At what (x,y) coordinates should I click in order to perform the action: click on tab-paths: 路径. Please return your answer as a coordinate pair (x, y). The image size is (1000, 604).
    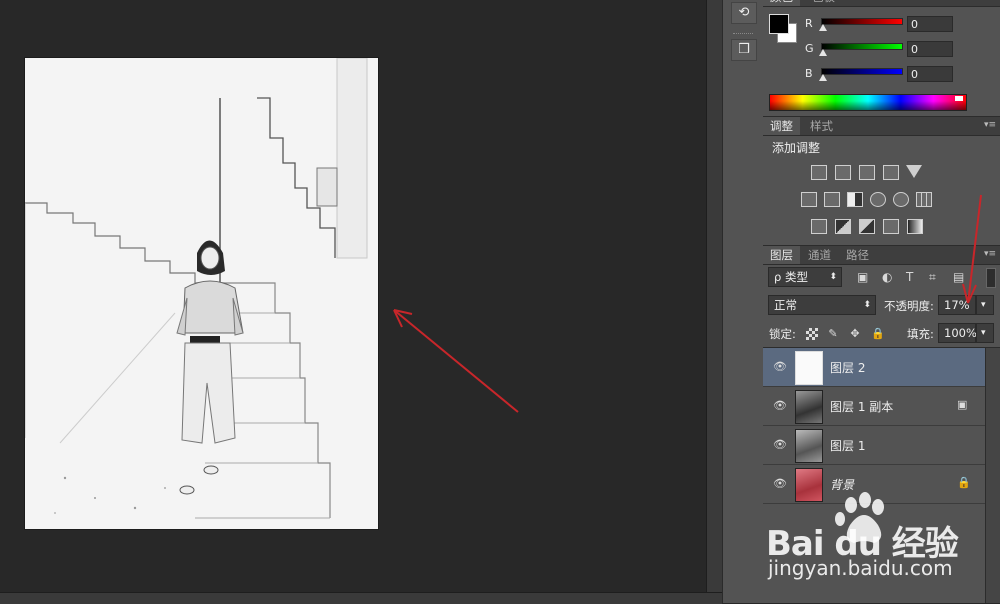
    Looking at the image, I should click on (857, 255).